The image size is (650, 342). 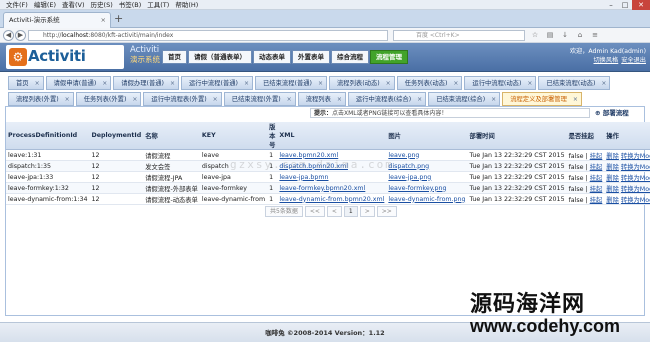 What do you see at coordinates (606, 60) in the screenshot?
I see `switch-style-link: 切换风格` at bounding box center [606, 60].